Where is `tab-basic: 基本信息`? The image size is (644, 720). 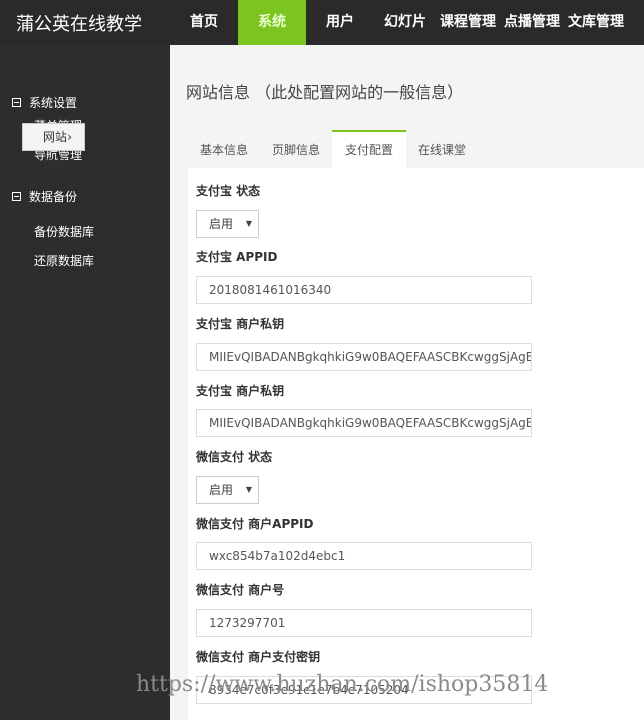 tab-basic: 基本信息 is located at coordinates (224, 149).